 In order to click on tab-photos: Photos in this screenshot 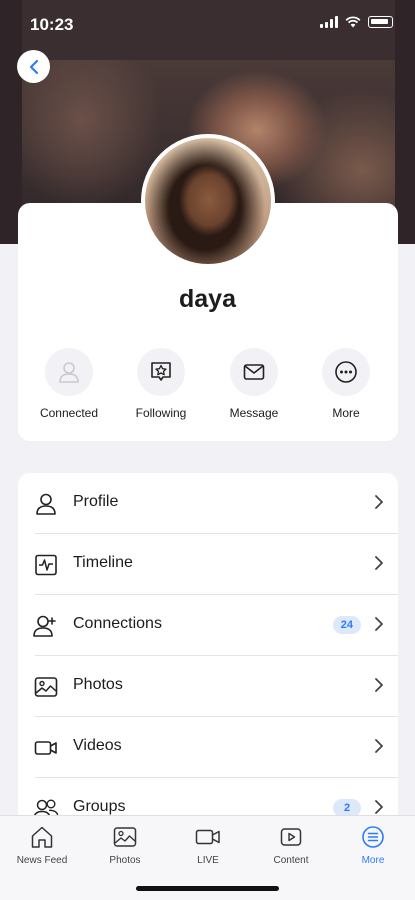, I will do `click(125, 845)`.